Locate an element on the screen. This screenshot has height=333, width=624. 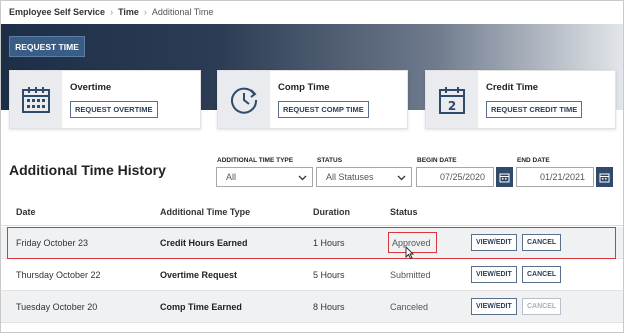
request-credit-time-button: REQUEST CREDIT TIME is located at coordinates (534, 109).